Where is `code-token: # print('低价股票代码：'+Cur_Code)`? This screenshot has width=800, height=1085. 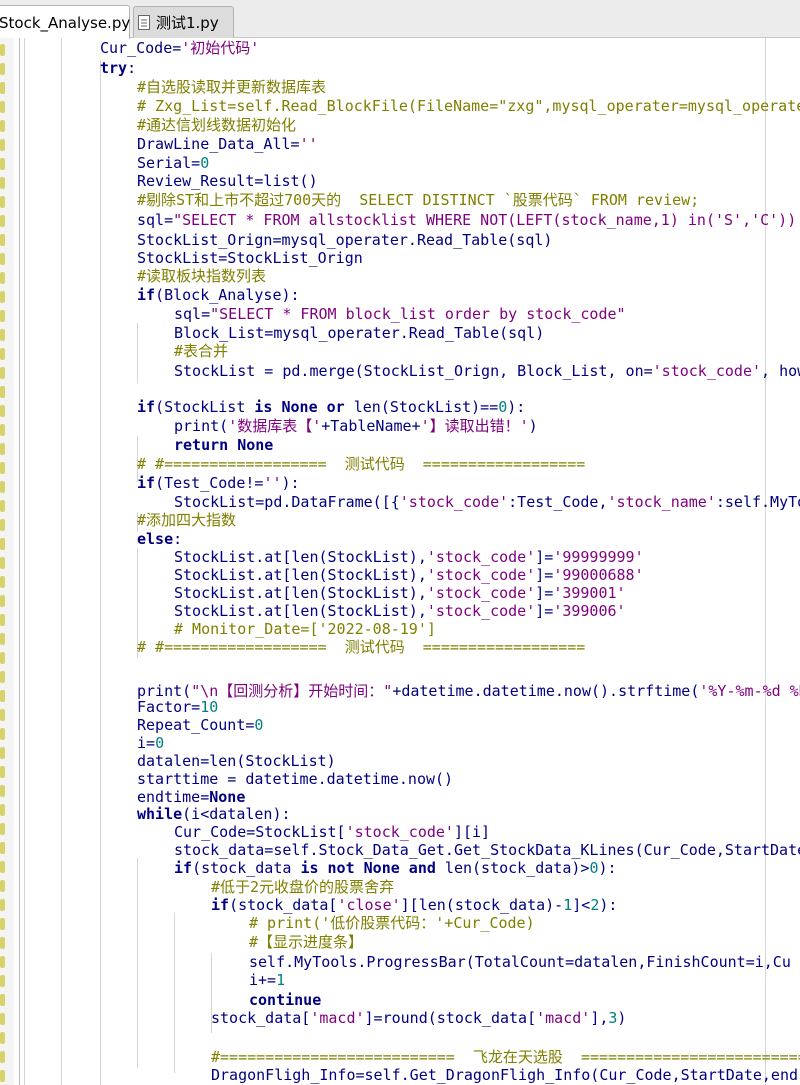
code-token: # print('低价股票代码：'+Cur_Code) is located at coordinates (392, 923).